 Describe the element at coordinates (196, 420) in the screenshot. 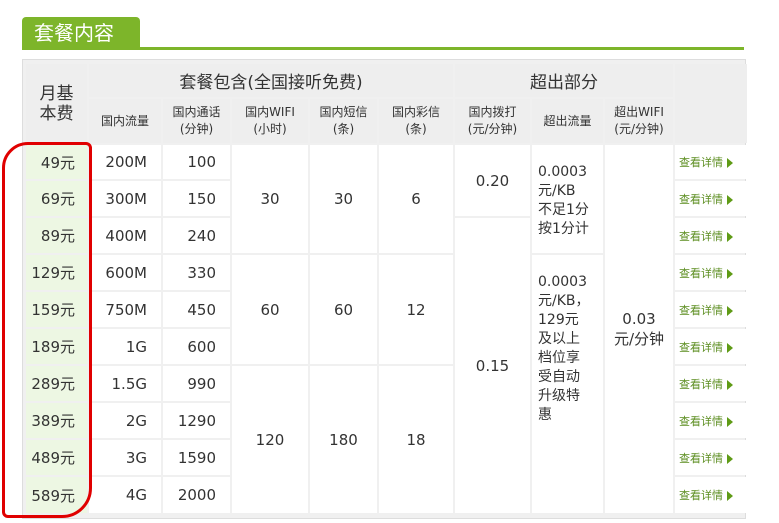

I see `minutes-cell: 1290` at that location.